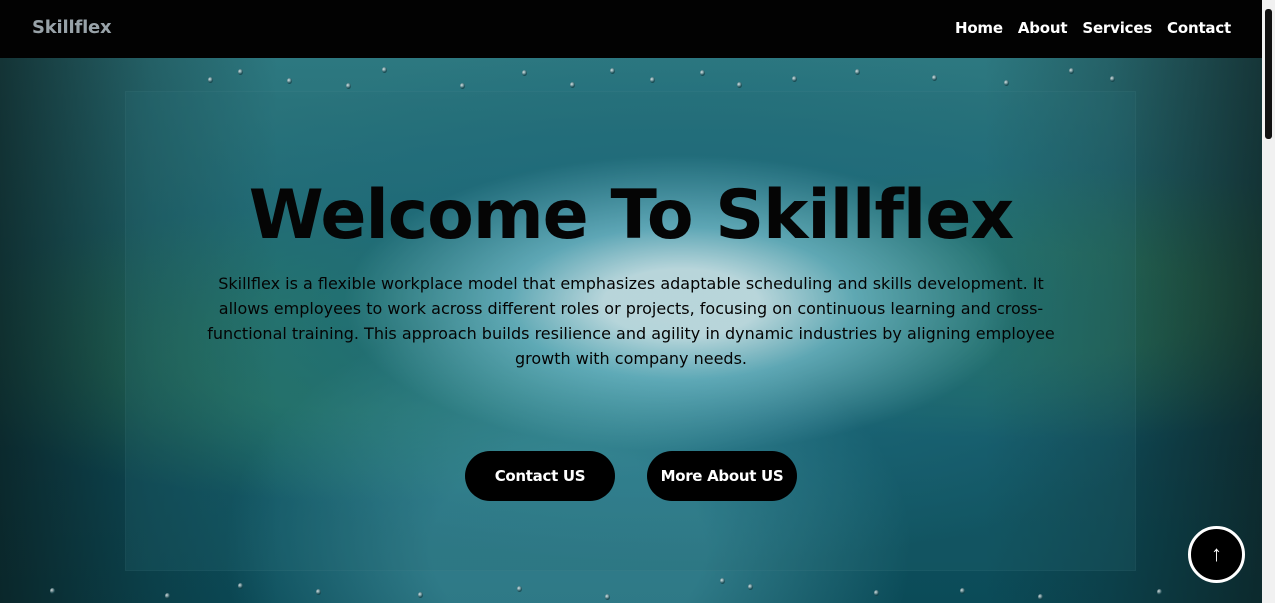  What do you see at coordinates (540, 476) in the screenshot?
I see `contact-us-button: Contact US` at bounding box center [540, 476].